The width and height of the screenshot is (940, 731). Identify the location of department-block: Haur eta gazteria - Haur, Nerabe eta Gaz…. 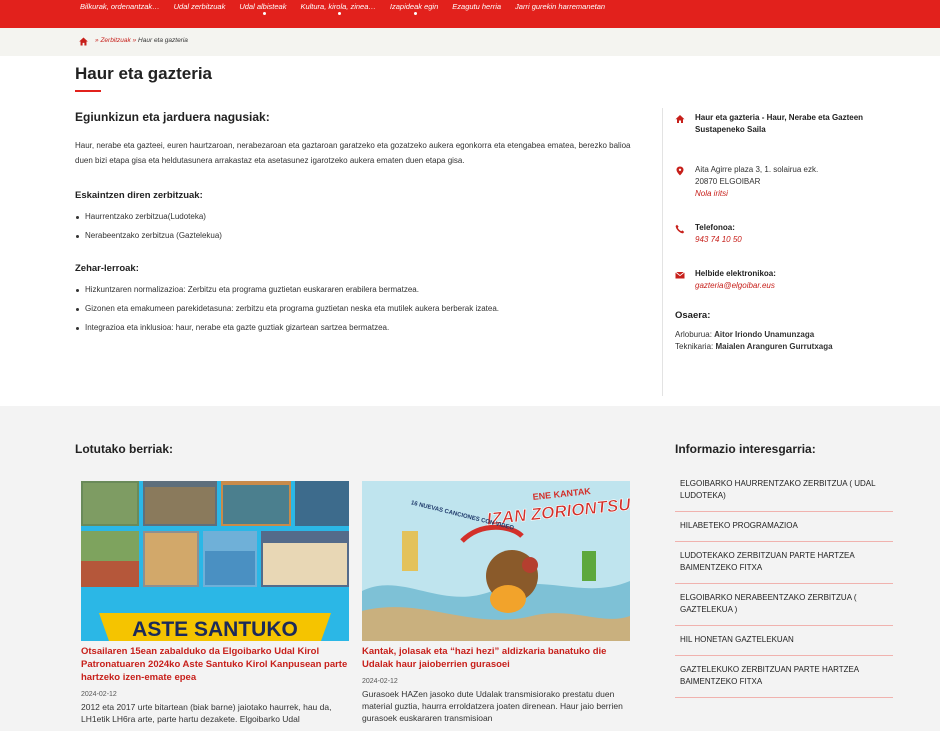
(792, 124).